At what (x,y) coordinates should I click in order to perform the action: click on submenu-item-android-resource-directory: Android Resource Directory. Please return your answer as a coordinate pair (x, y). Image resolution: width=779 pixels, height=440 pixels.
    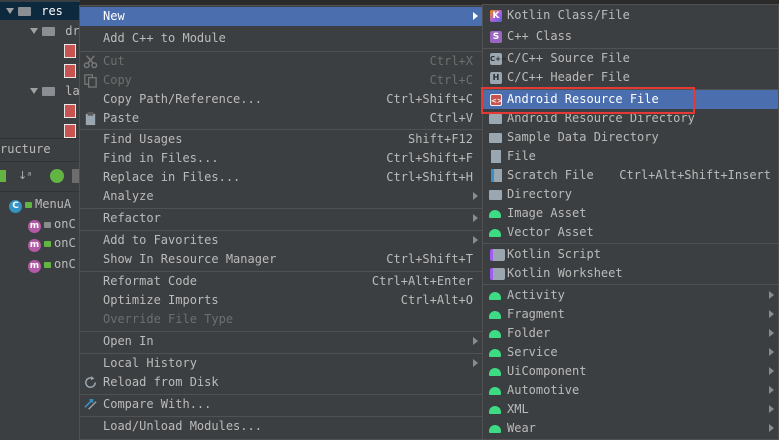
    Looking at the image, I should click on (630, 118).